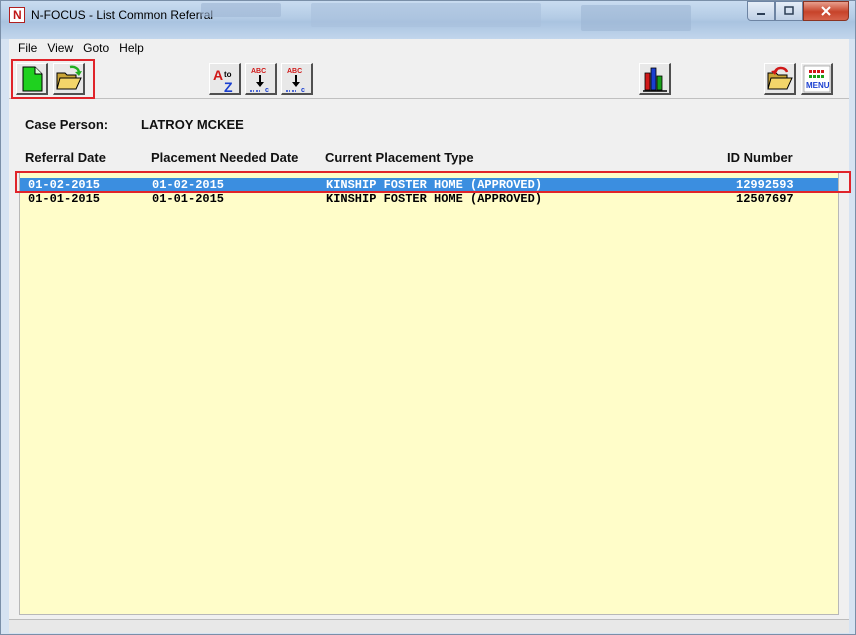 Image resolution: width=856 pixels, height=635 pixels. Describe the element at coordinates (228, 74) in the screenshot. I see `svg-text: to` at that location.